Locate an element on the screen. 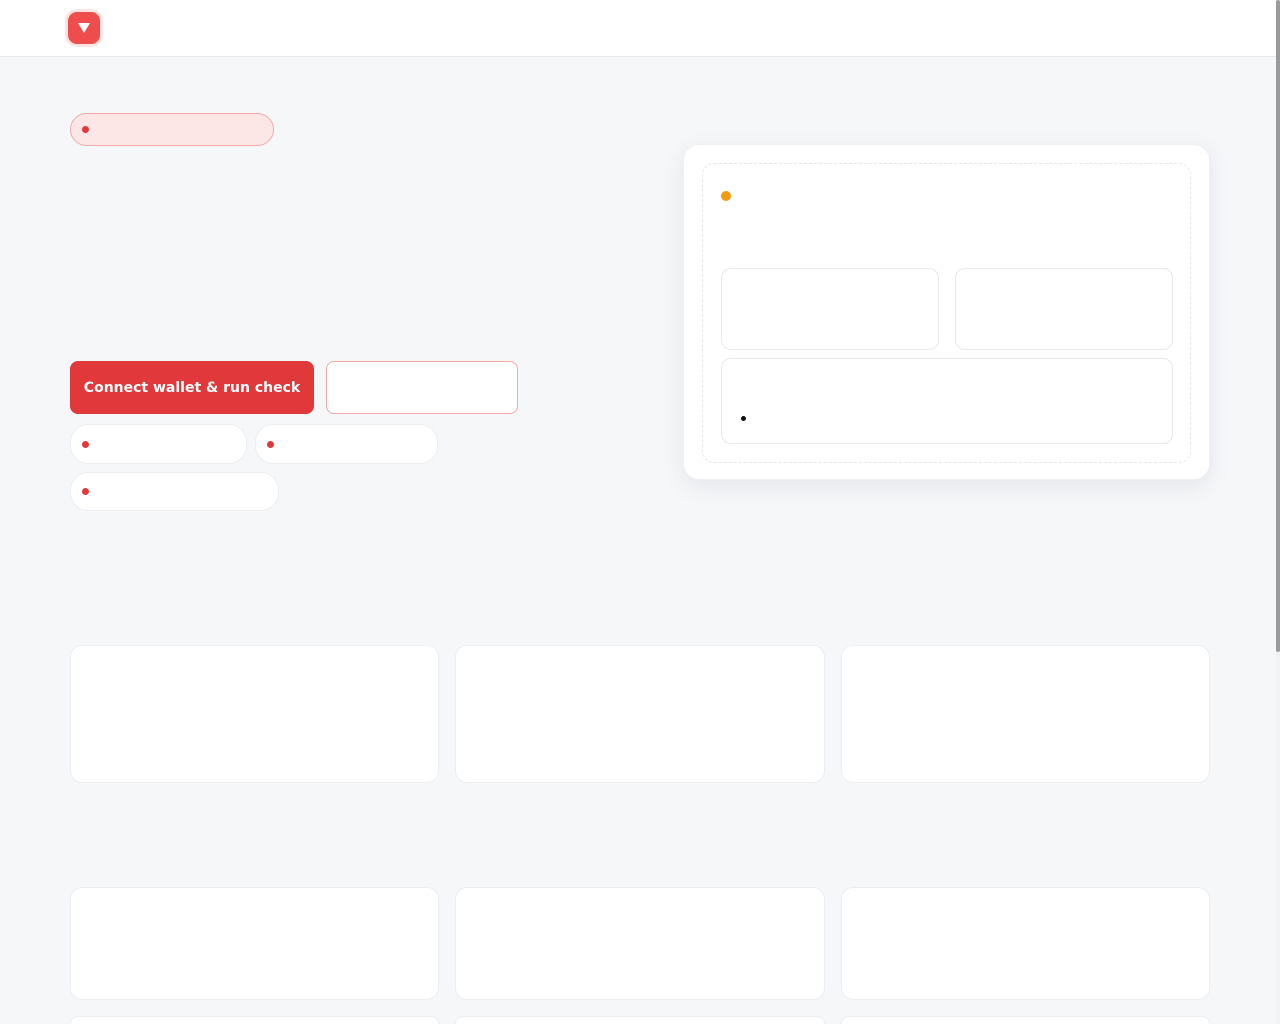  result-placeholder-area is located at coordinates (946, 313).